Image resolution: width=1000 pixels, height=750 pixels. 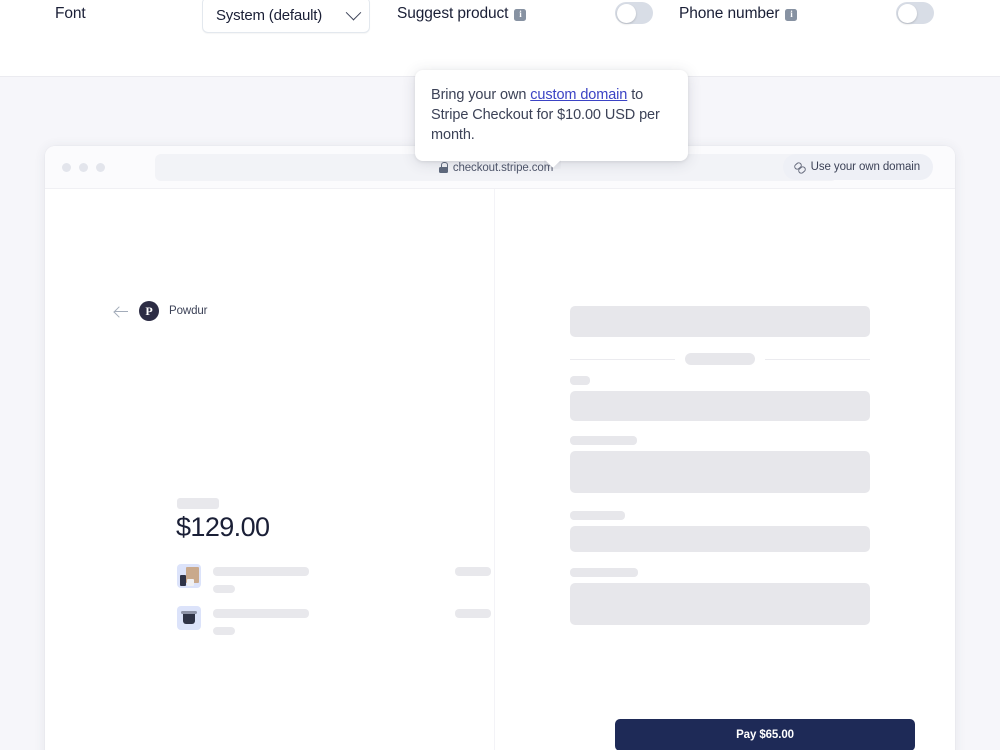 What do you see at coordinates (443, 167) in the screenshot?
I see `lock-icon` at bounding box center [443, 167].